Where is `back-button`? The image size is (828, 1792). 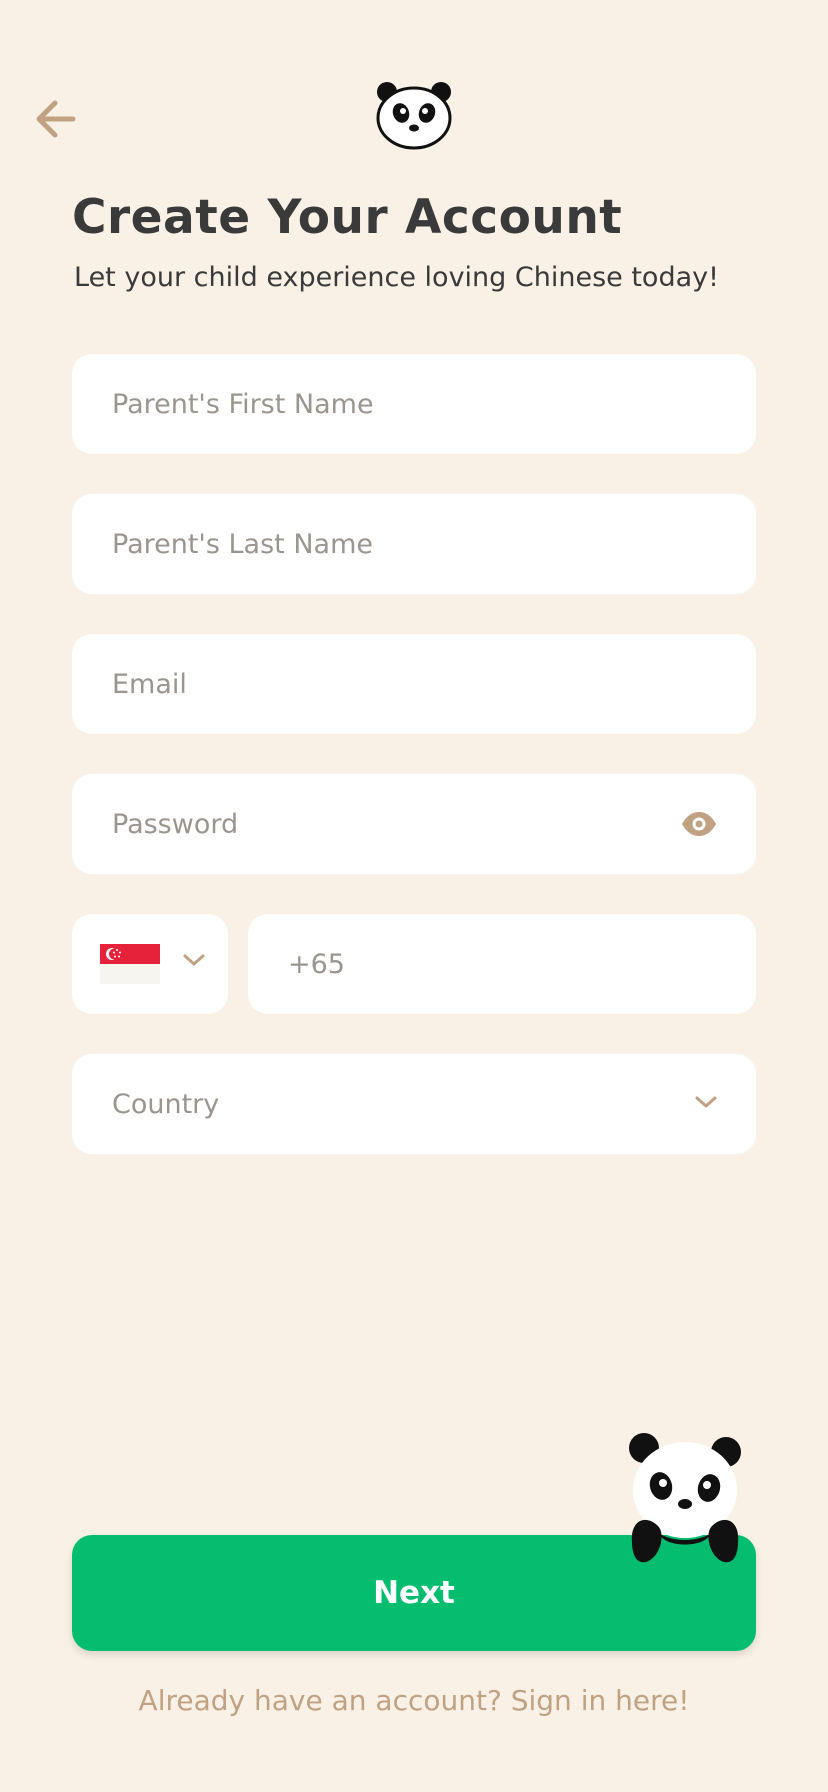 back-button is located at coordinates (55, 119).